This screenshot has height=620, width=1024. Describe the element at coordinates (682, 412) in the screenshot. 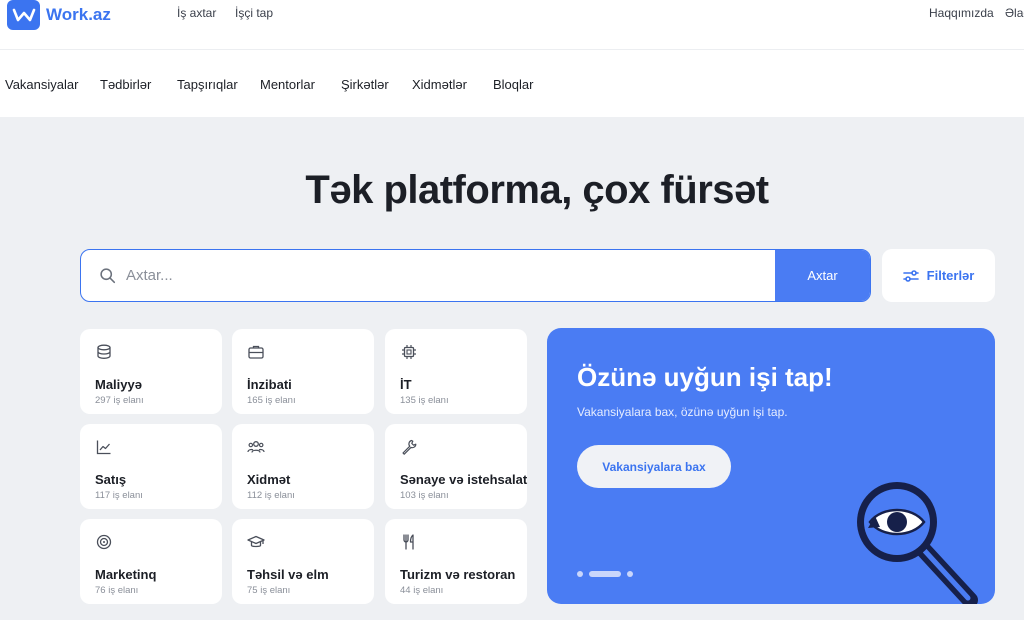

I see `promo-subtitle: Vakansiyalara bax, özünə uyğun işi tap.` at that location.